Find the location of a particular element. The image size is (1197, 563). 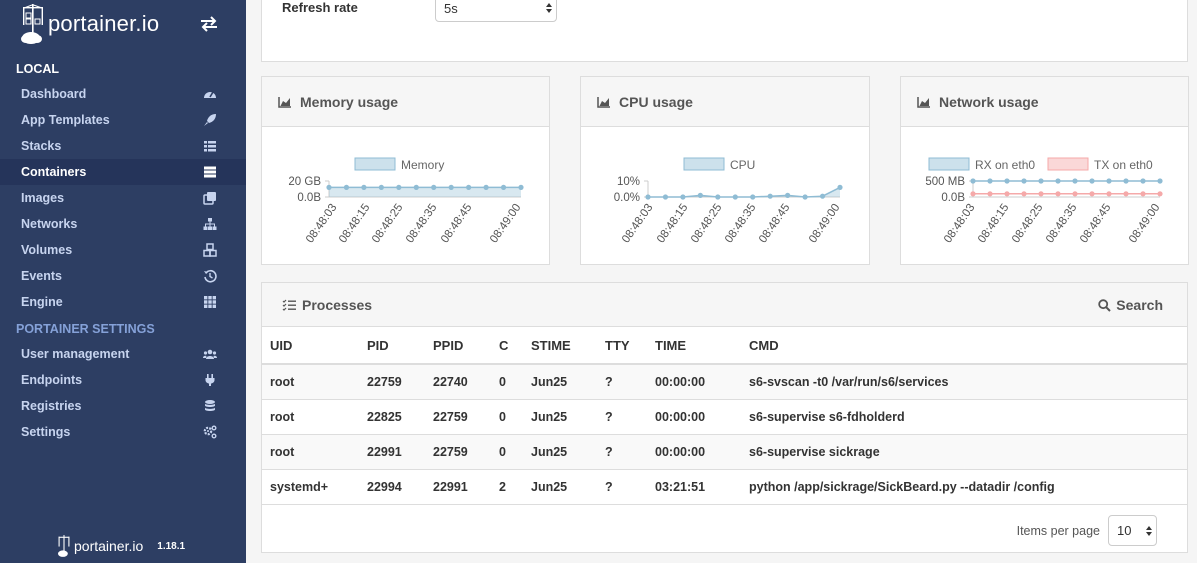

refresh-rate-select: 5s is located at coordinates (496, 11).